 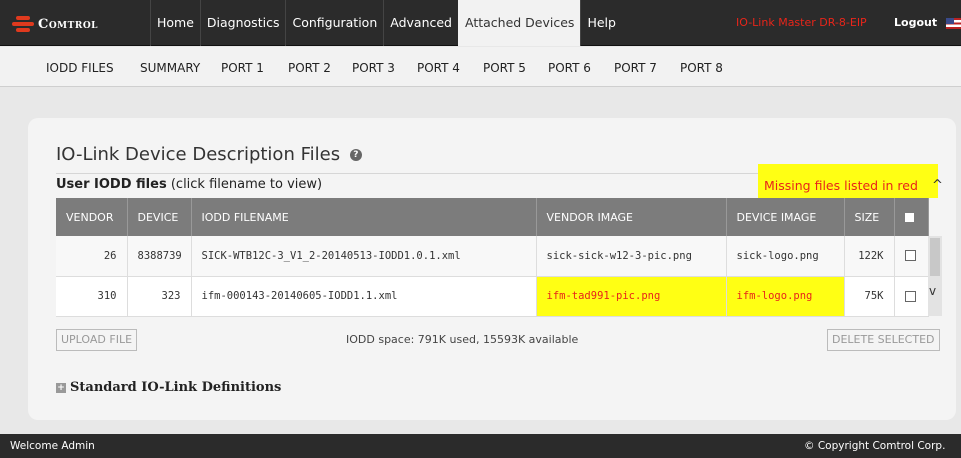 I want to click on user-iodd-heading: User IODD files (click filename to view), so click(x=189, y=184).